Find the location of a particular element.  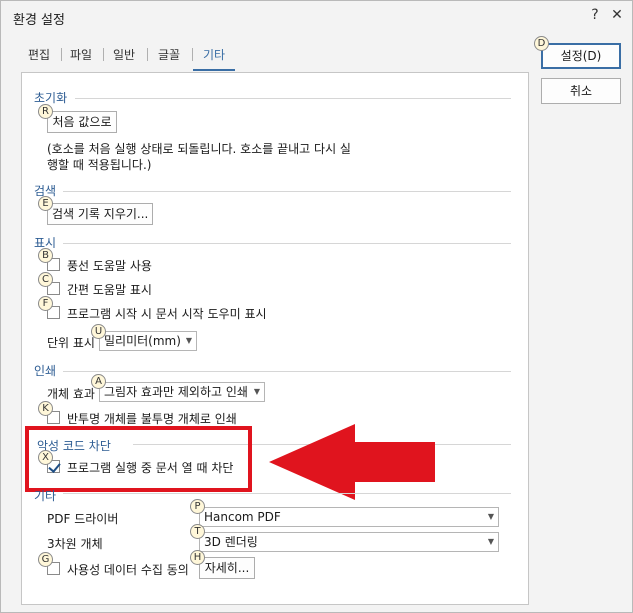

reset-key-badge: R is located at coordinates (45, 111).